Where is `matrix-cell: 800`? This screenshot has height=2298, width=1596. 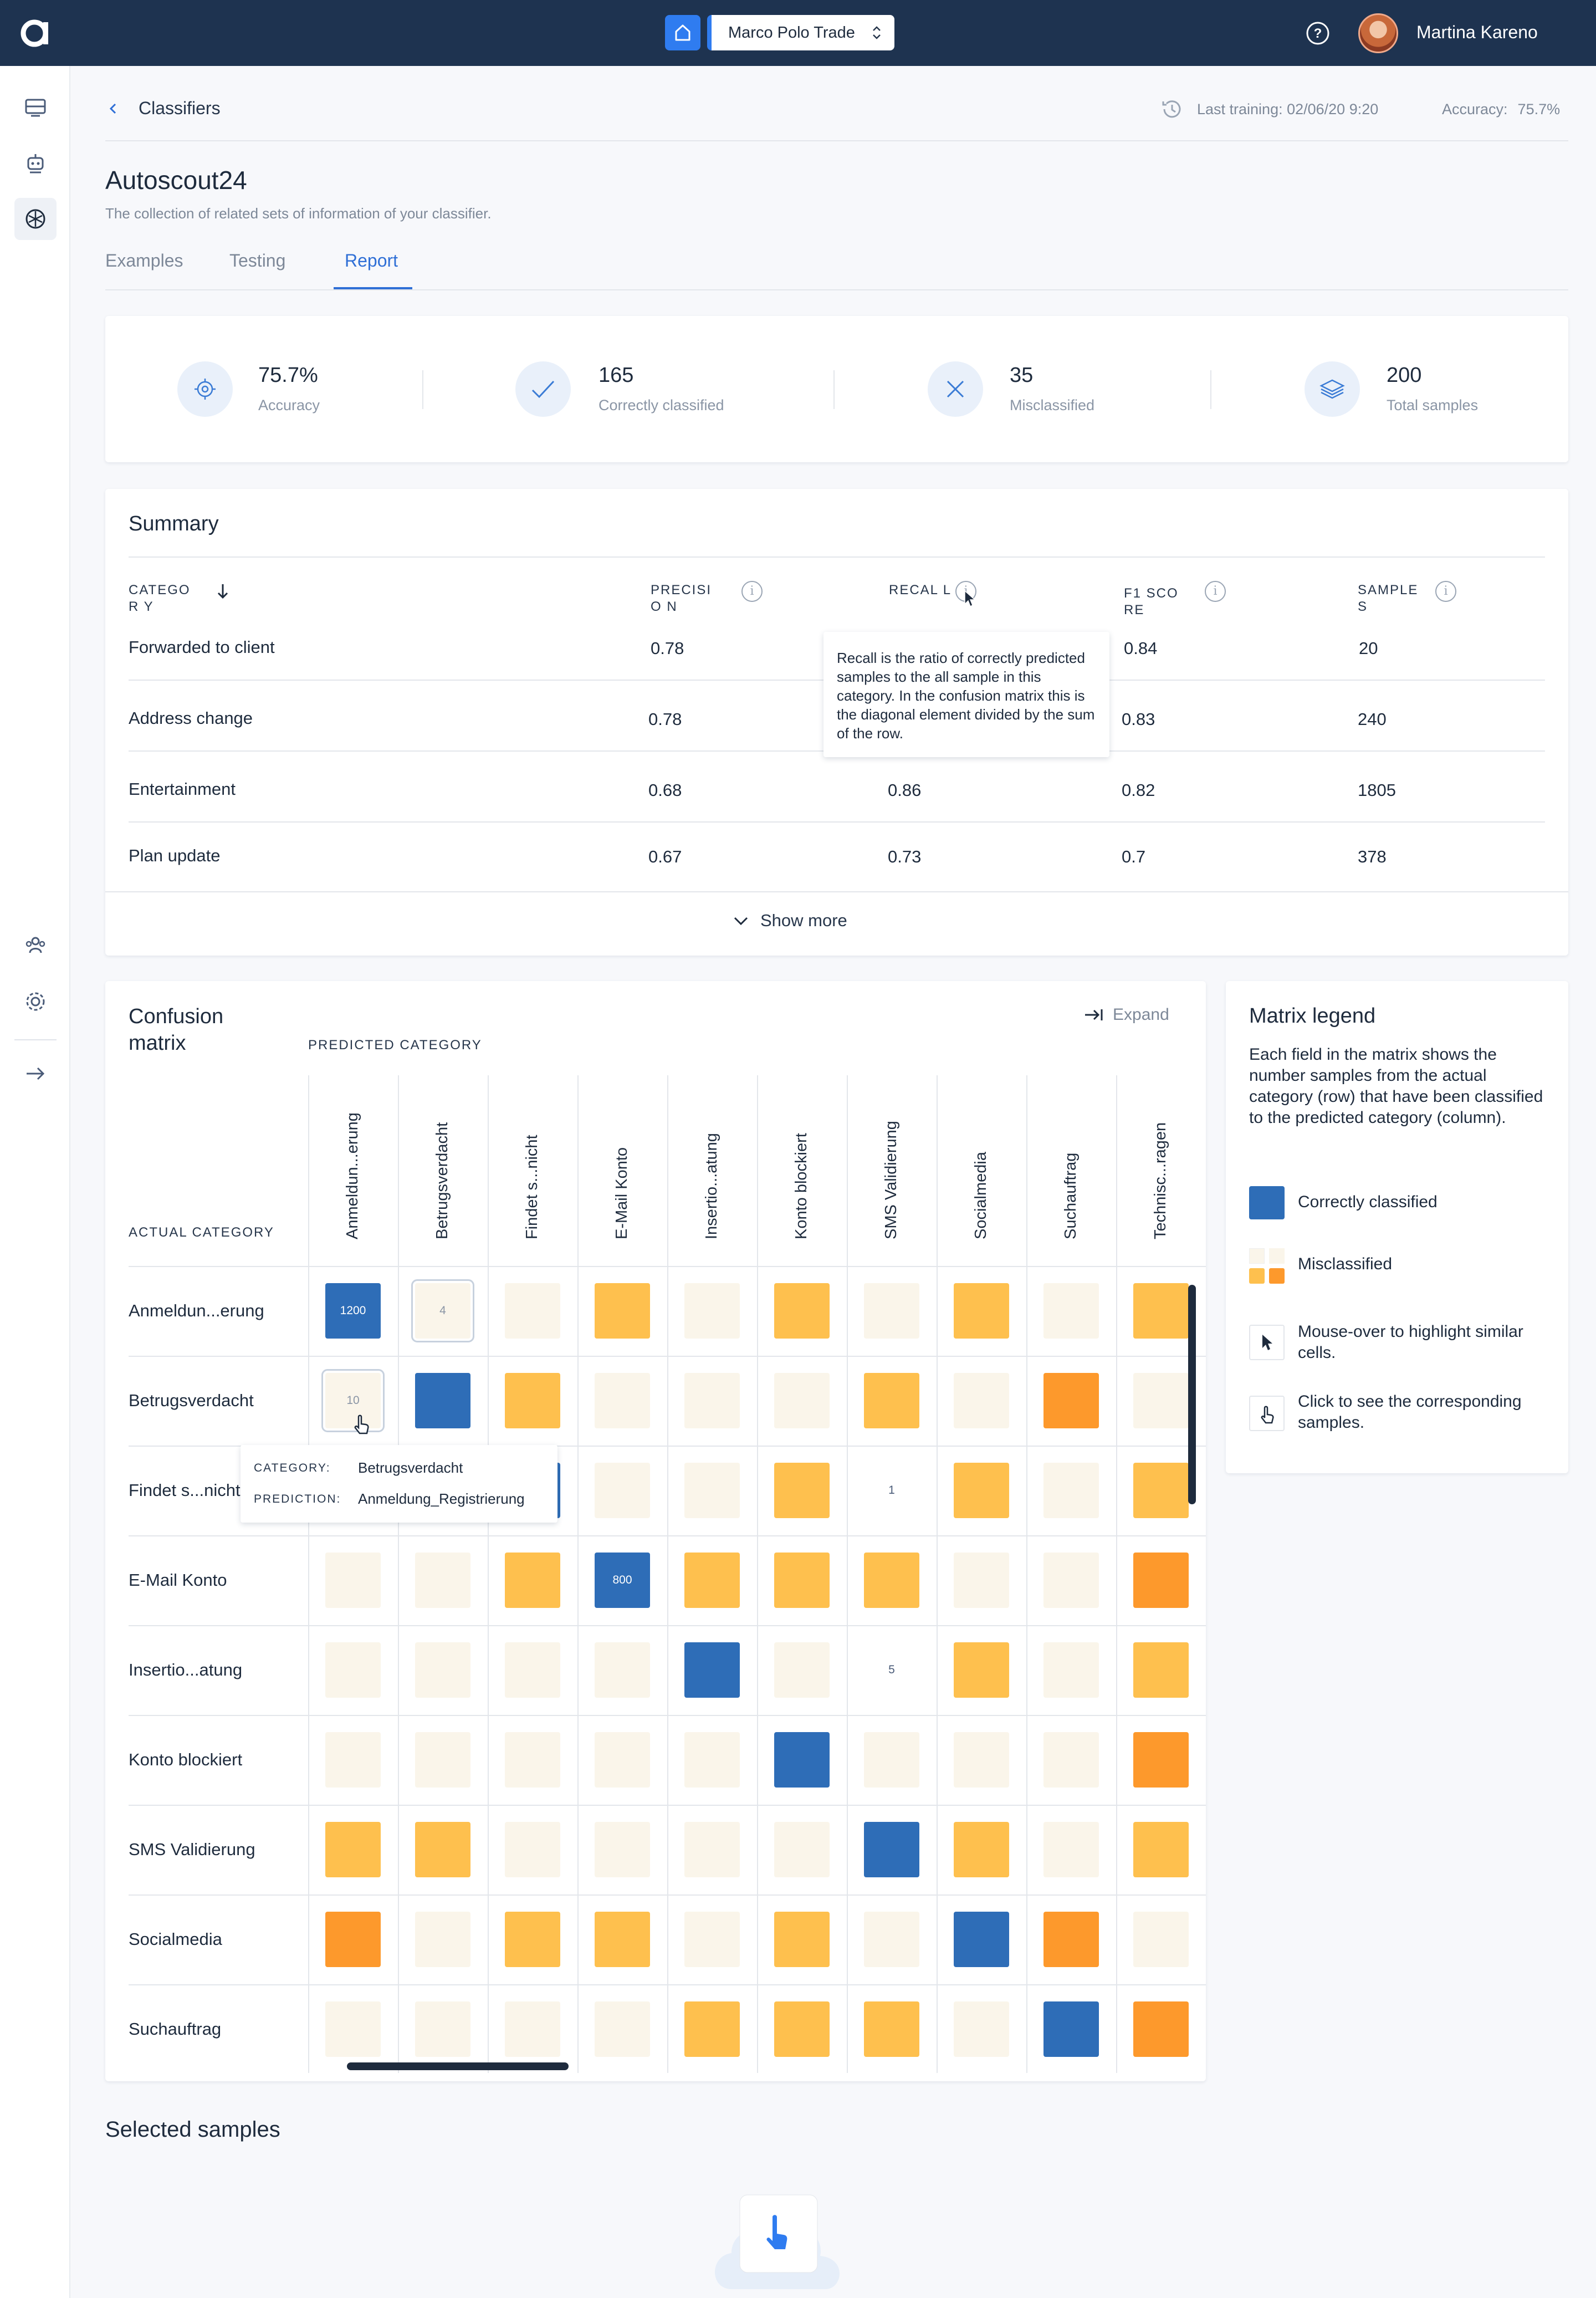 matrix-cell: 800 is located at coordinates (622, 1580).